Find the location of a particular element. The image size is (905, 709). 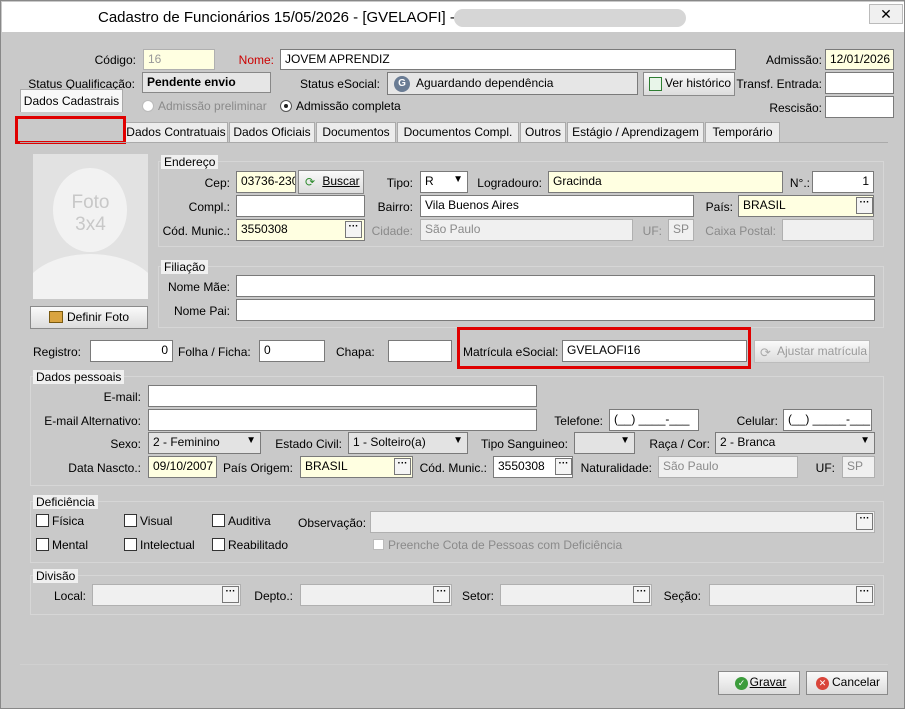

rescisao-field is located at coordinates (859, 107).